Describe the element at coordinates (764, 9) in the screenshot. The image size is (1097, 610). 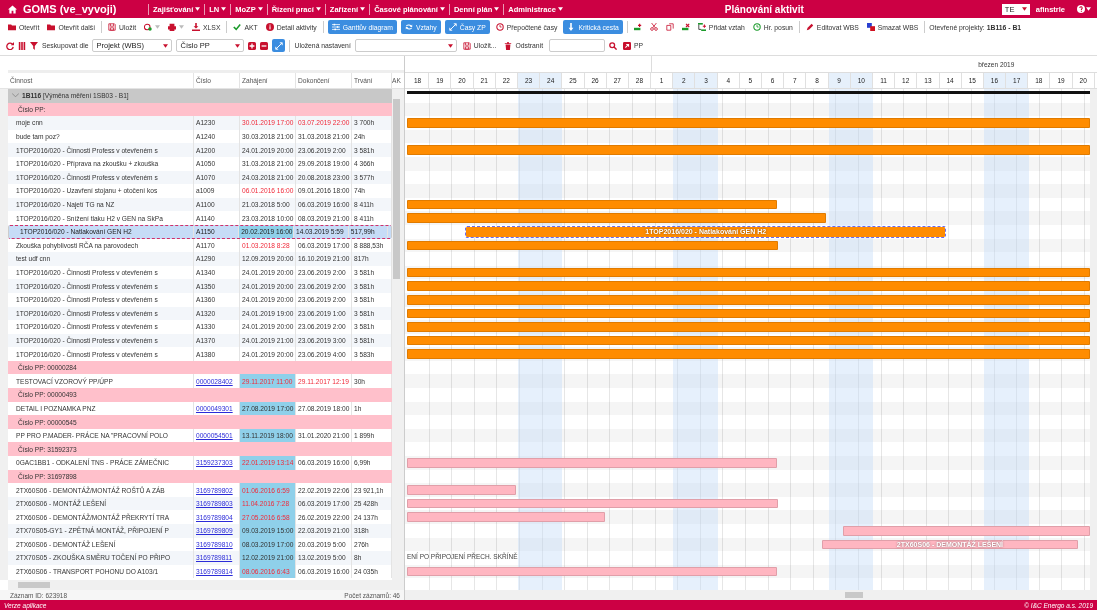
I see `page-title: Plánování aktivit` at that location.